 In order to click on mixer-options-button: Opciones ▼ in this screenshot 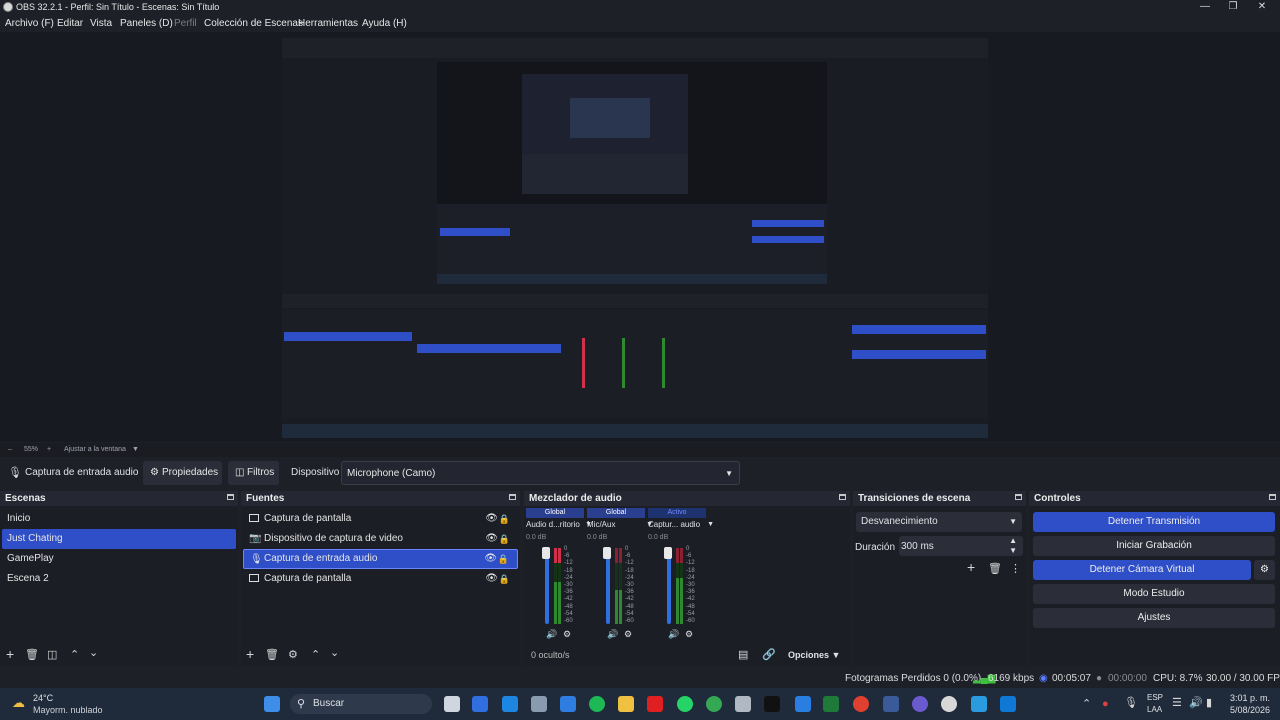, I will do `click(814, 655)`.